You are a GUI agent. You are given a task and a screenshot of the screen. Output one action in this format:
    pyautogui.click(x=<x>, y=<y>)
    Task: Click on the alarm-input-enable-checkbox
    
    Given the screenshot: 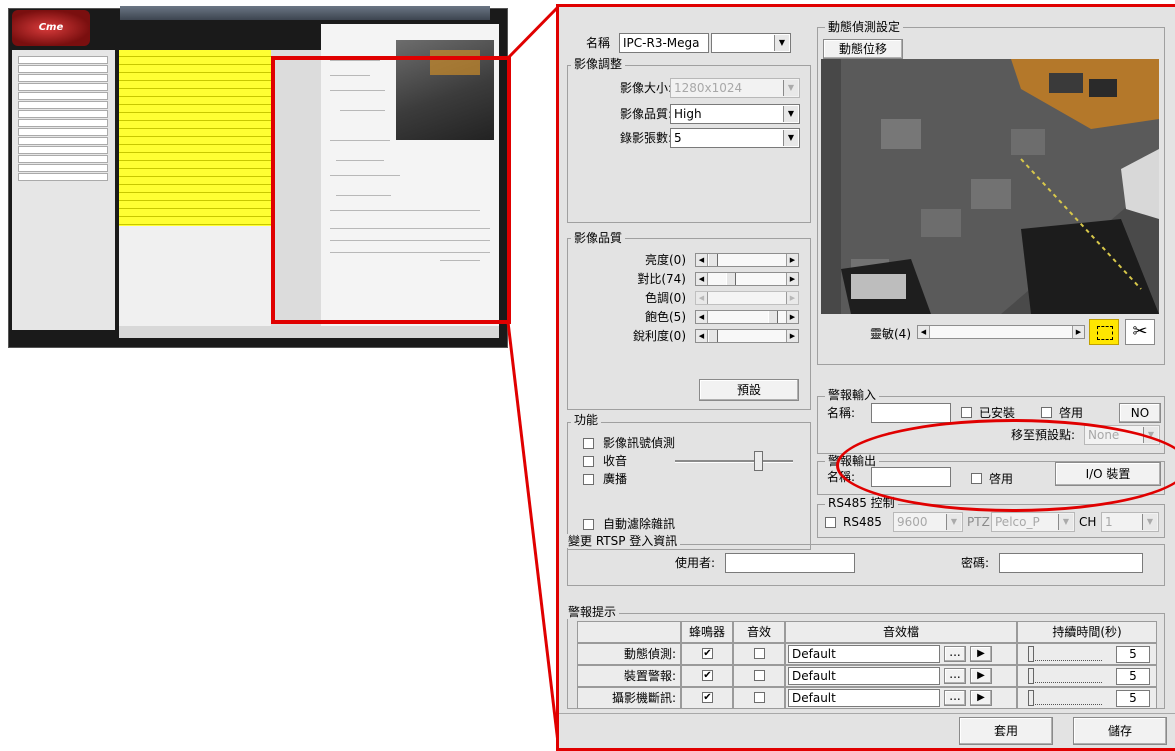 What is the action you would take?
    pyautogui.click(x=1046, y=412)
    